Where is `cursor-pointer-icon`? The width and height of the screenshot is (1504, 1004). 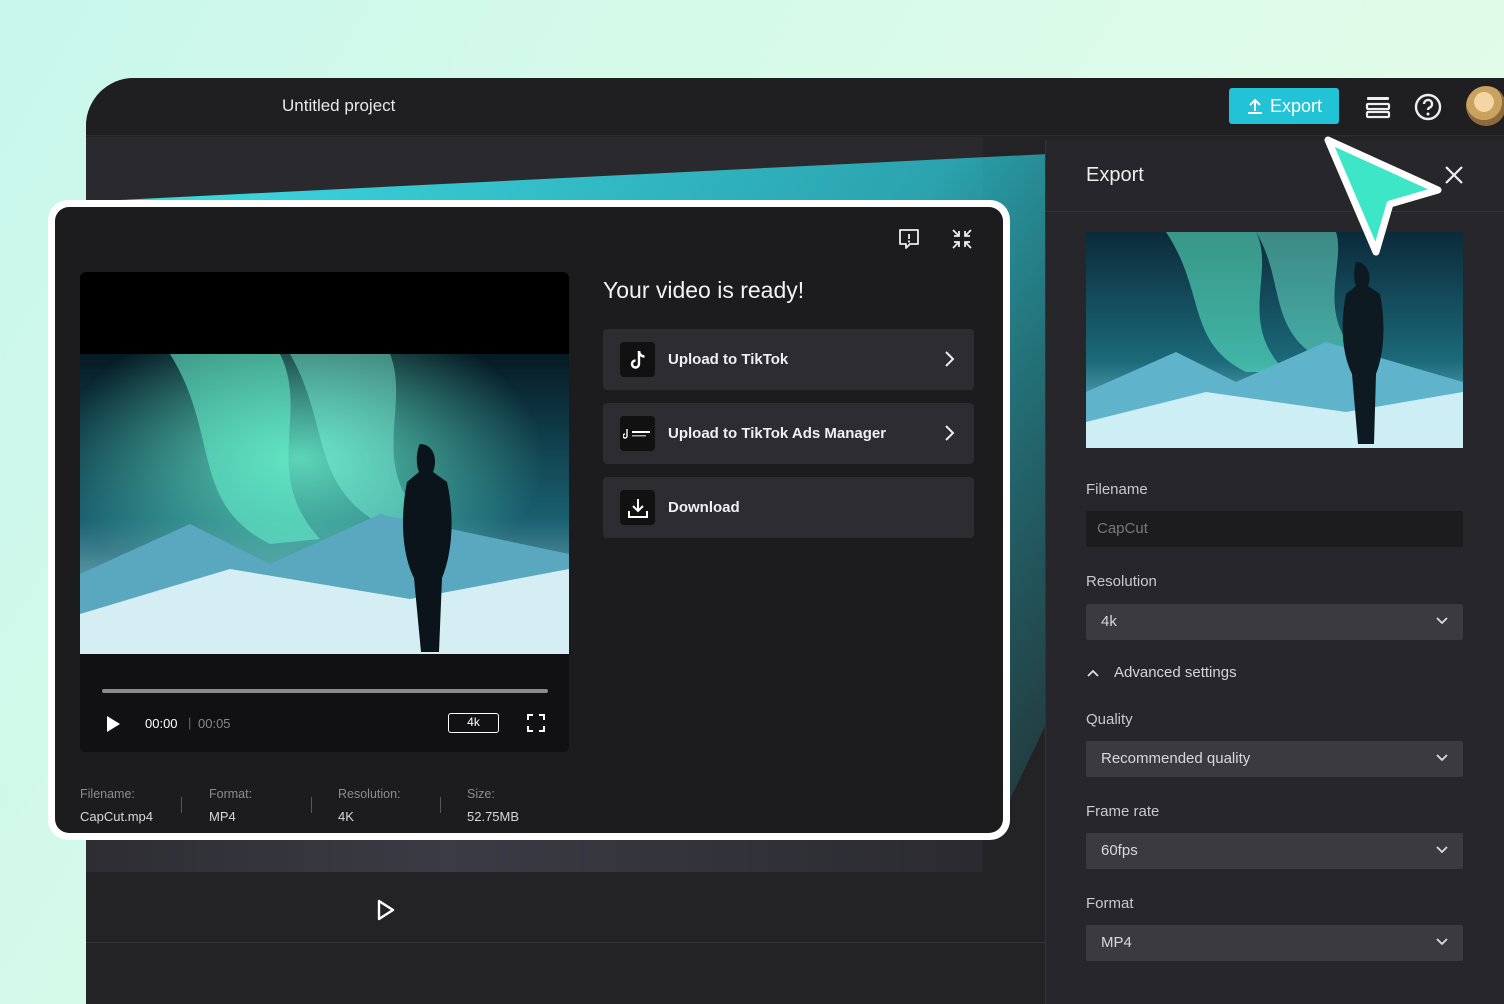 cursor-pointer-icon is located at coordinates (1383, 196).